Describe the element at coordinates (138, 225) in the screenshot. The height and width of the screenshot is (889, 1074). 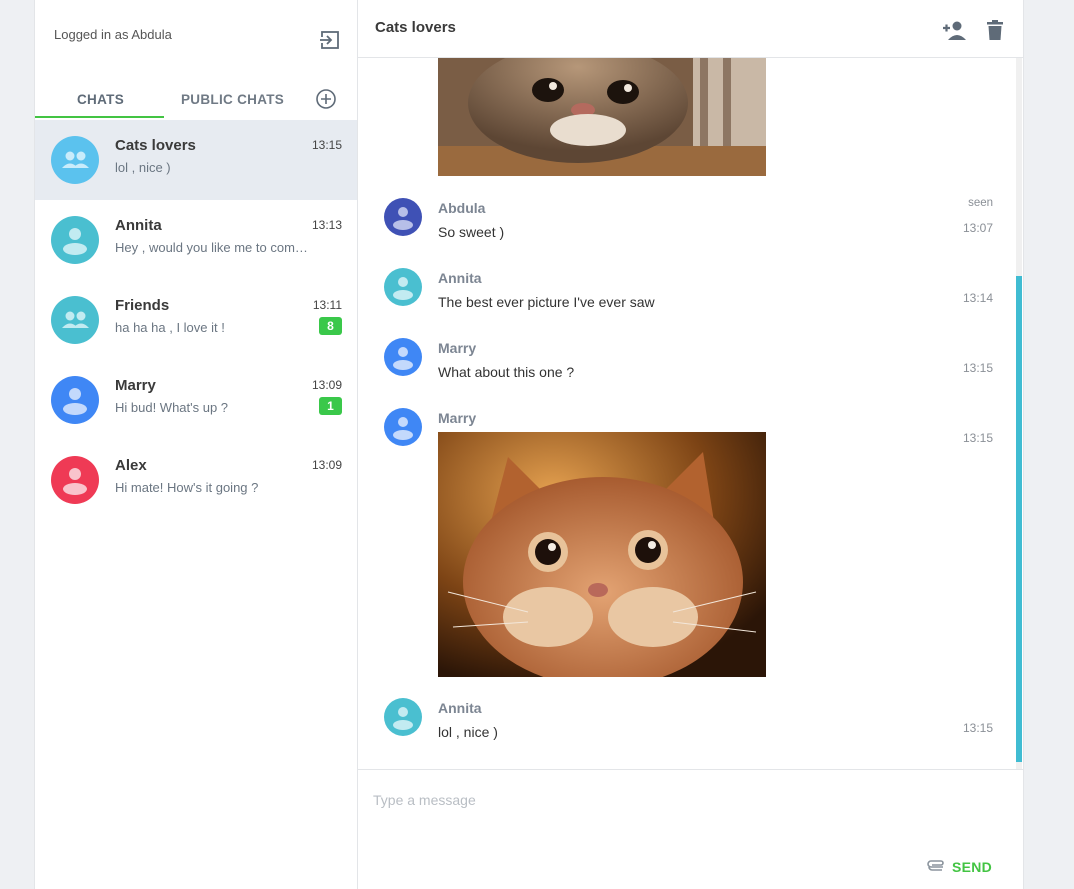
I see `chat-name: Annita` at that location.